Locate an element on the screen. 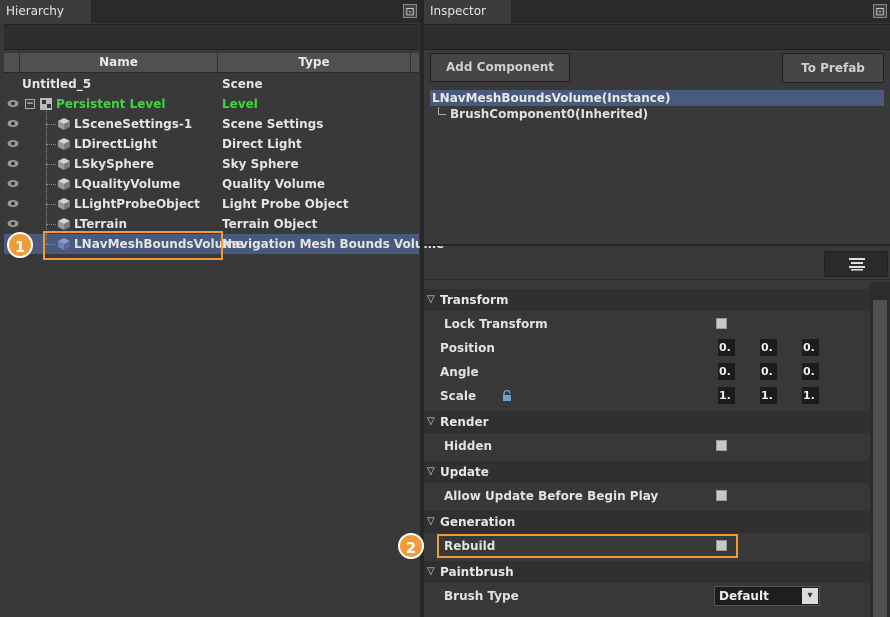 The height and width of the screenshot is (617, 890). section-title: Update is located at coordinates (464, 472).